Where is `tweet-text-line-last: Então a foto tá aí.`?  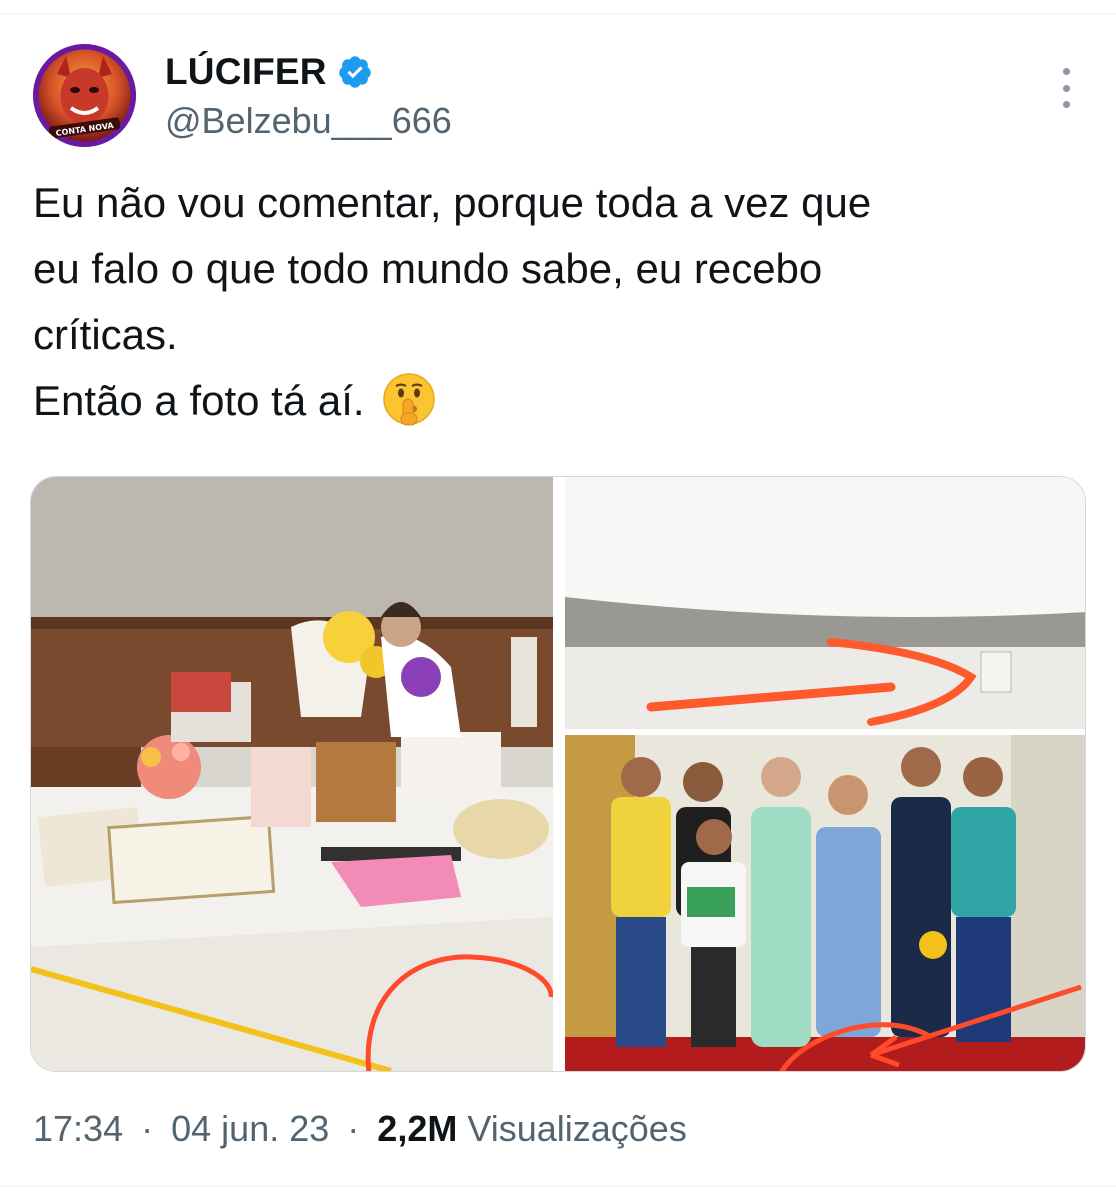 tweet-text-line-last: Então a foto tá aí. is located at coordinates (553, 401).